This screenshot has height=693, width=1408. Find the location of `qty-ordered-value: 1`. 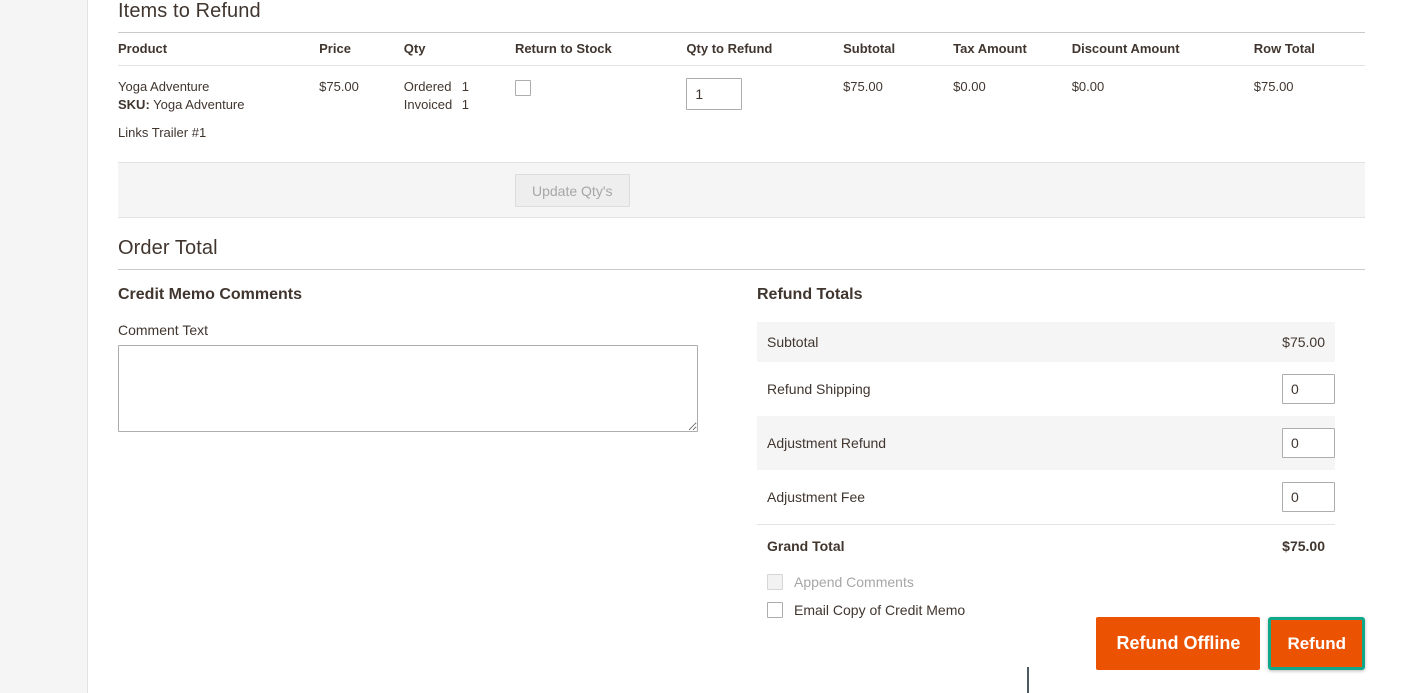

qty-ordered-value: 1 is located at coordinates (465, 86).